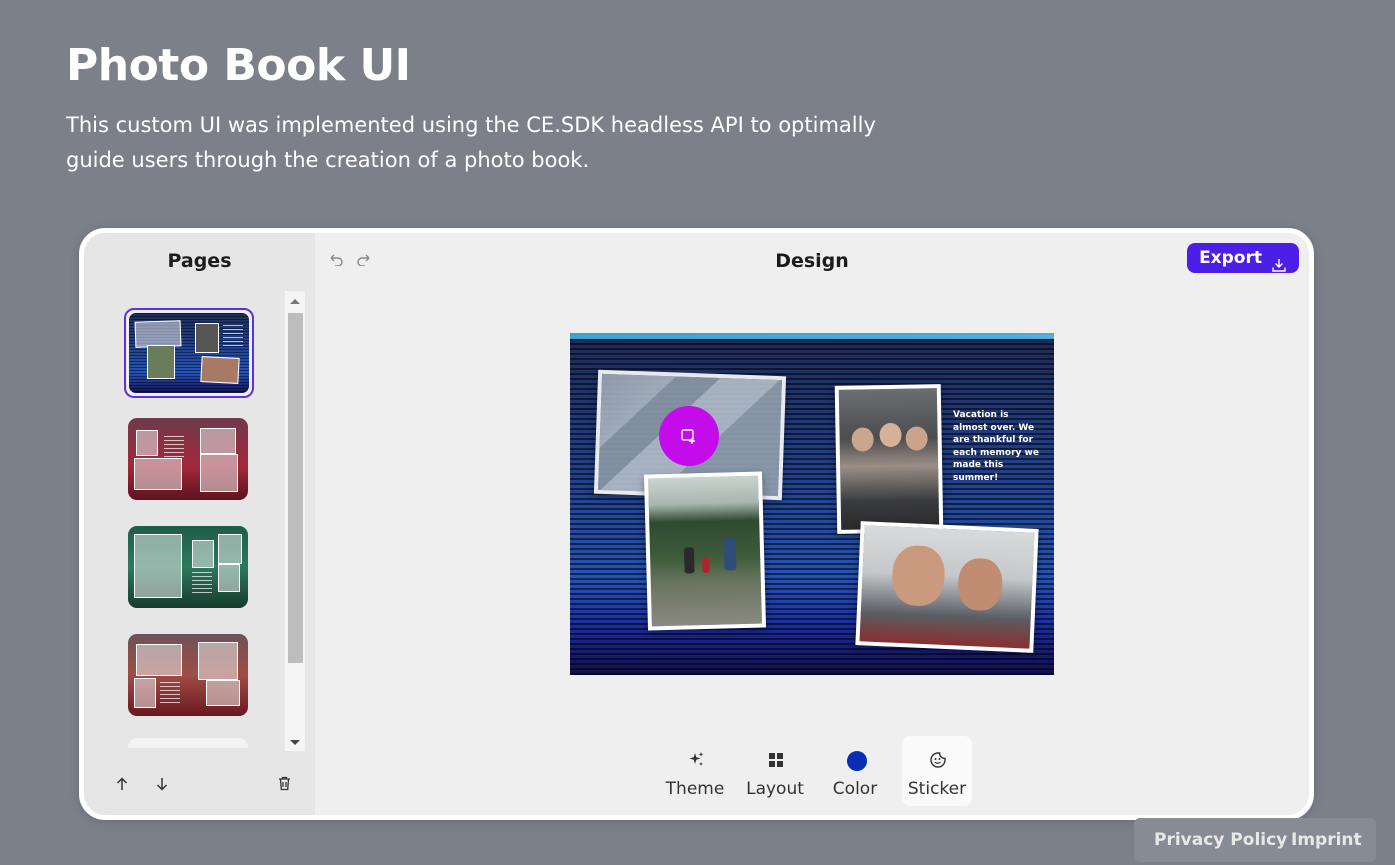 The image size is (1395, 865). Describe the element at coordinates (937, 789) in the screenshot. I see `sticker-label: Sticker` at that location.